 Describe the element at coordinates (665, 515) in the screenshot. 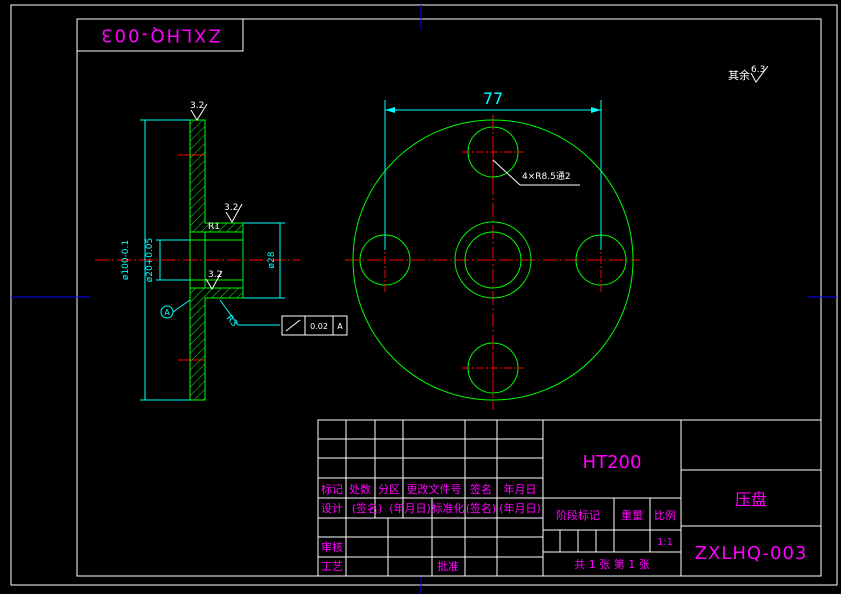

I see `scale-label: 比例` at that location.